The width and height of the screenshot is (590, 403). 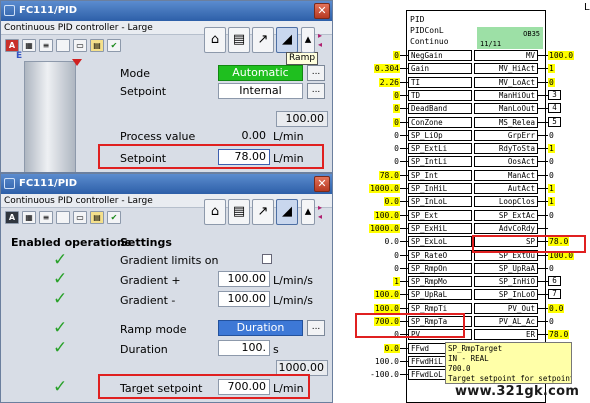 What do you see at coordinates (440, 255) in the screenshot?
I see `input-pin: SP_RateO` at bounding box center [440, 255].